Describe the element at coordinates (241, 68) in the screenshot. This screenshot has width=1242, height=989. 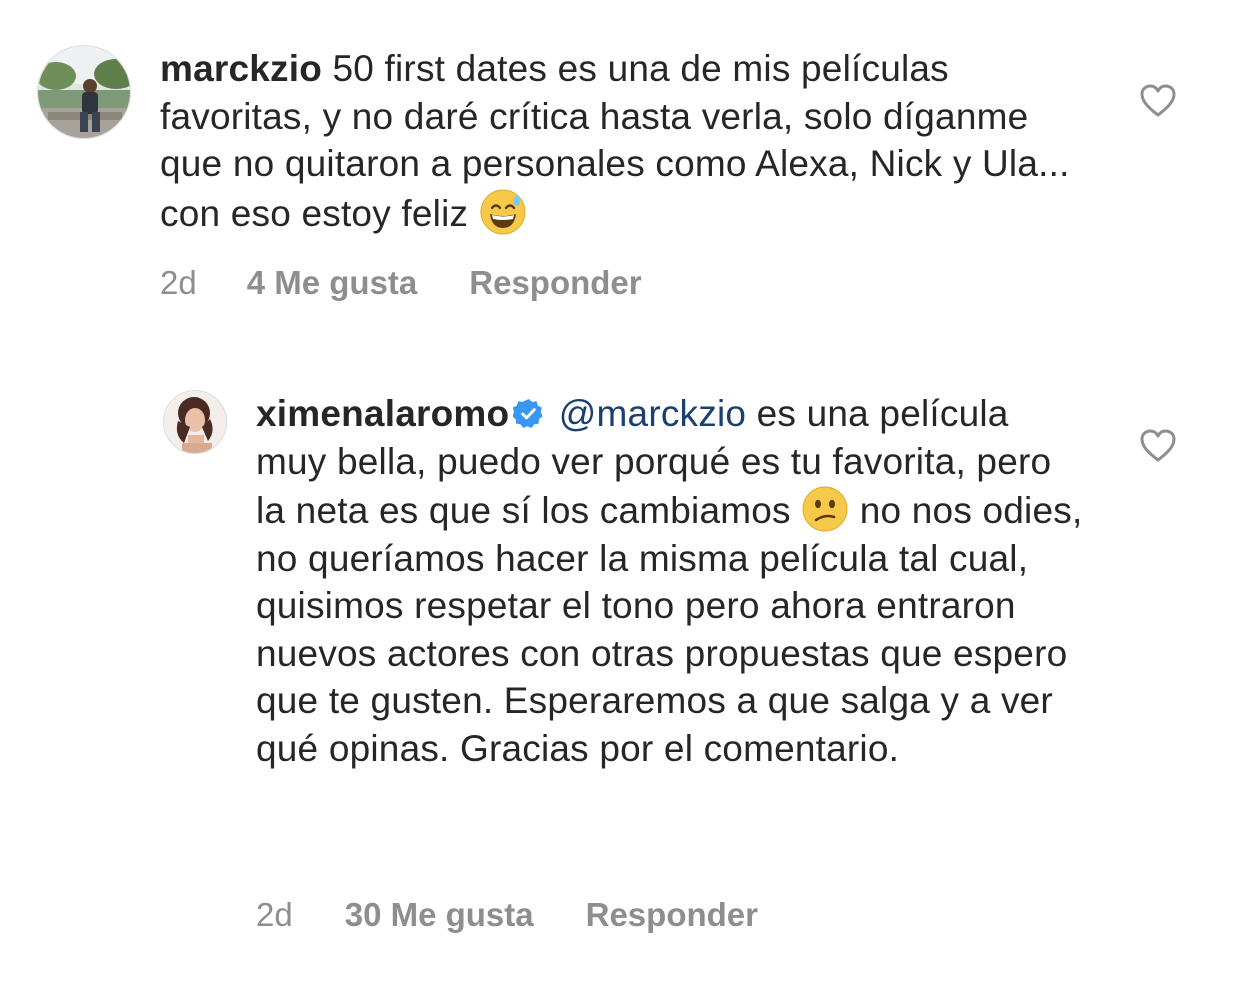
I see `comment-username: marckzio` at that location.